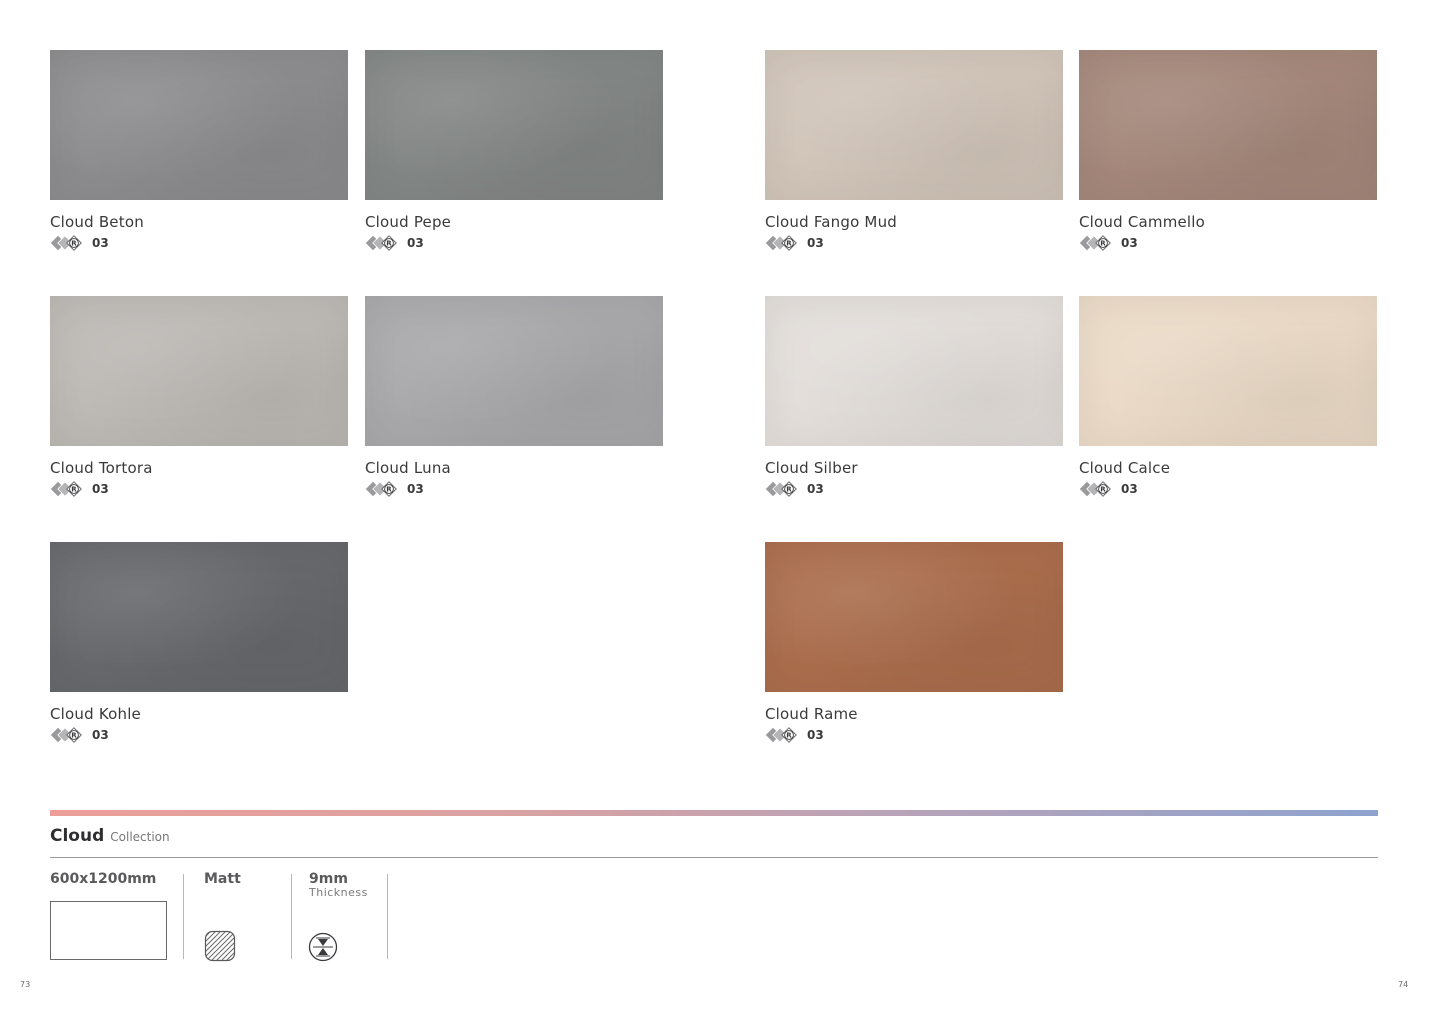 This screenshot has width=1429, height=1011. Describe the element at coordinates (108, 930) in the screenshot. I see `size-diagram` at that location.